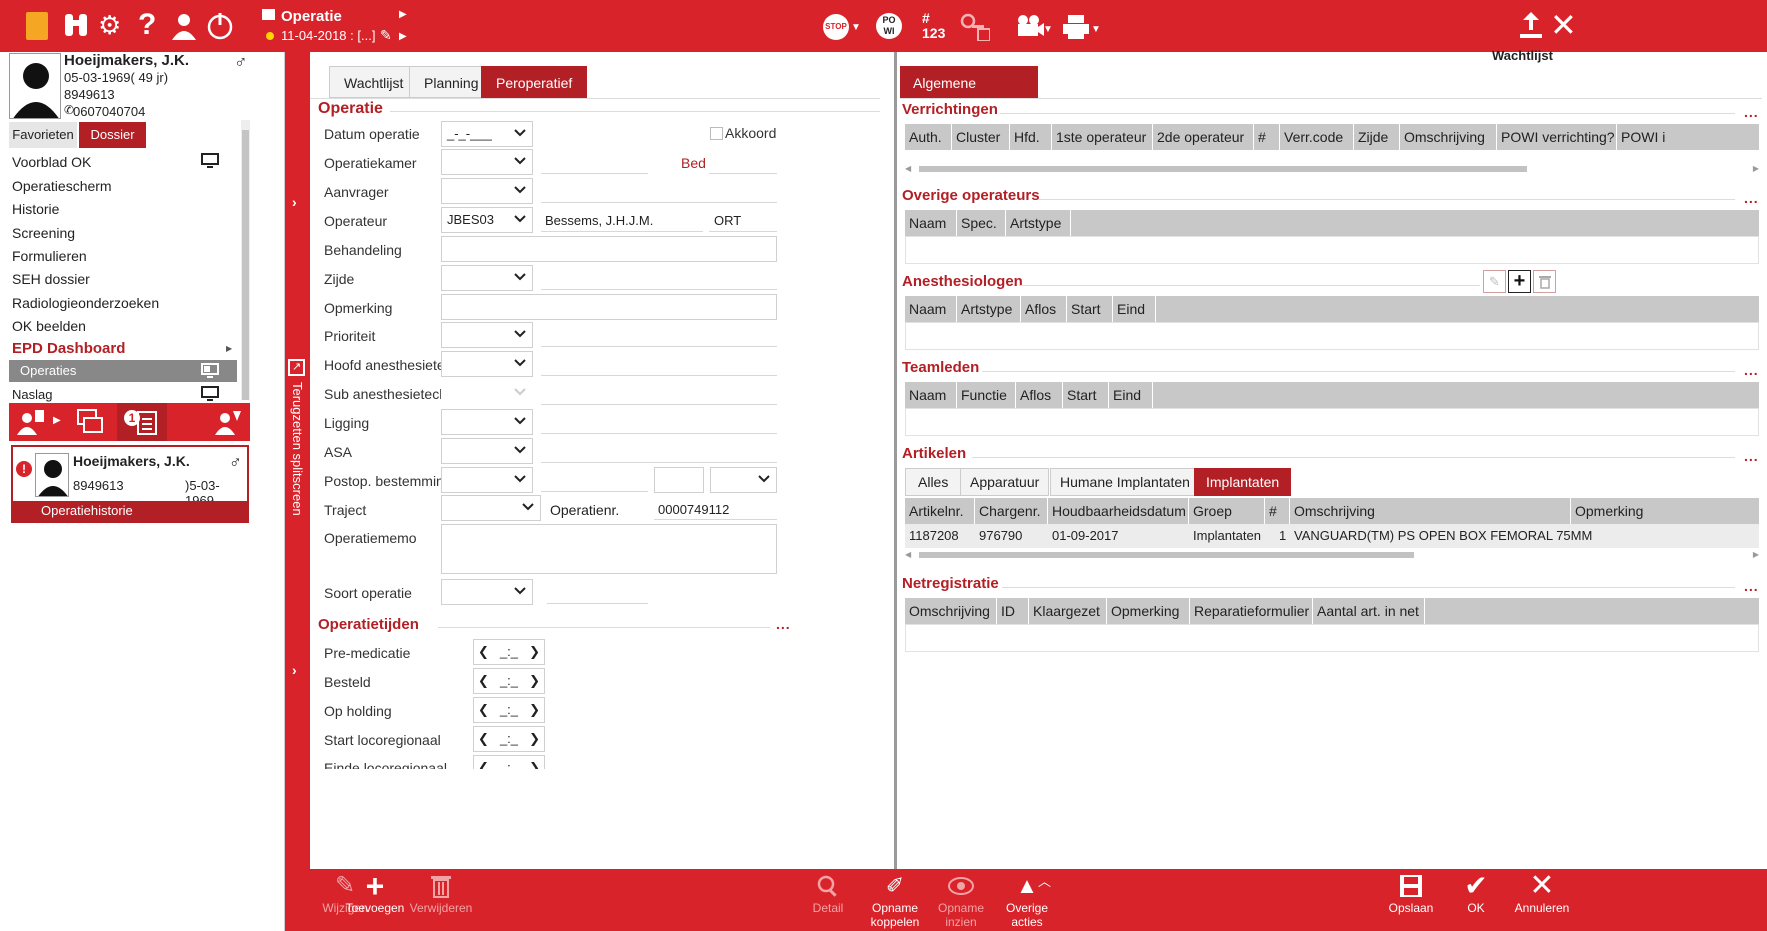 This screenshot has width=1767, height=931. What do you see at coordinates (35, 209) in the screenshot?
I see `nav-historie: Historie` at bounding box center [35, 209].